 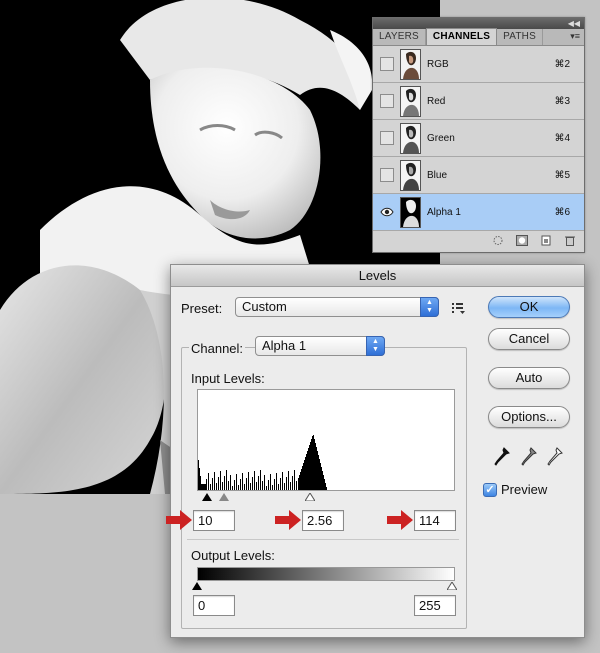 I want to click on output-black-slider, so click(x=197, y=586).